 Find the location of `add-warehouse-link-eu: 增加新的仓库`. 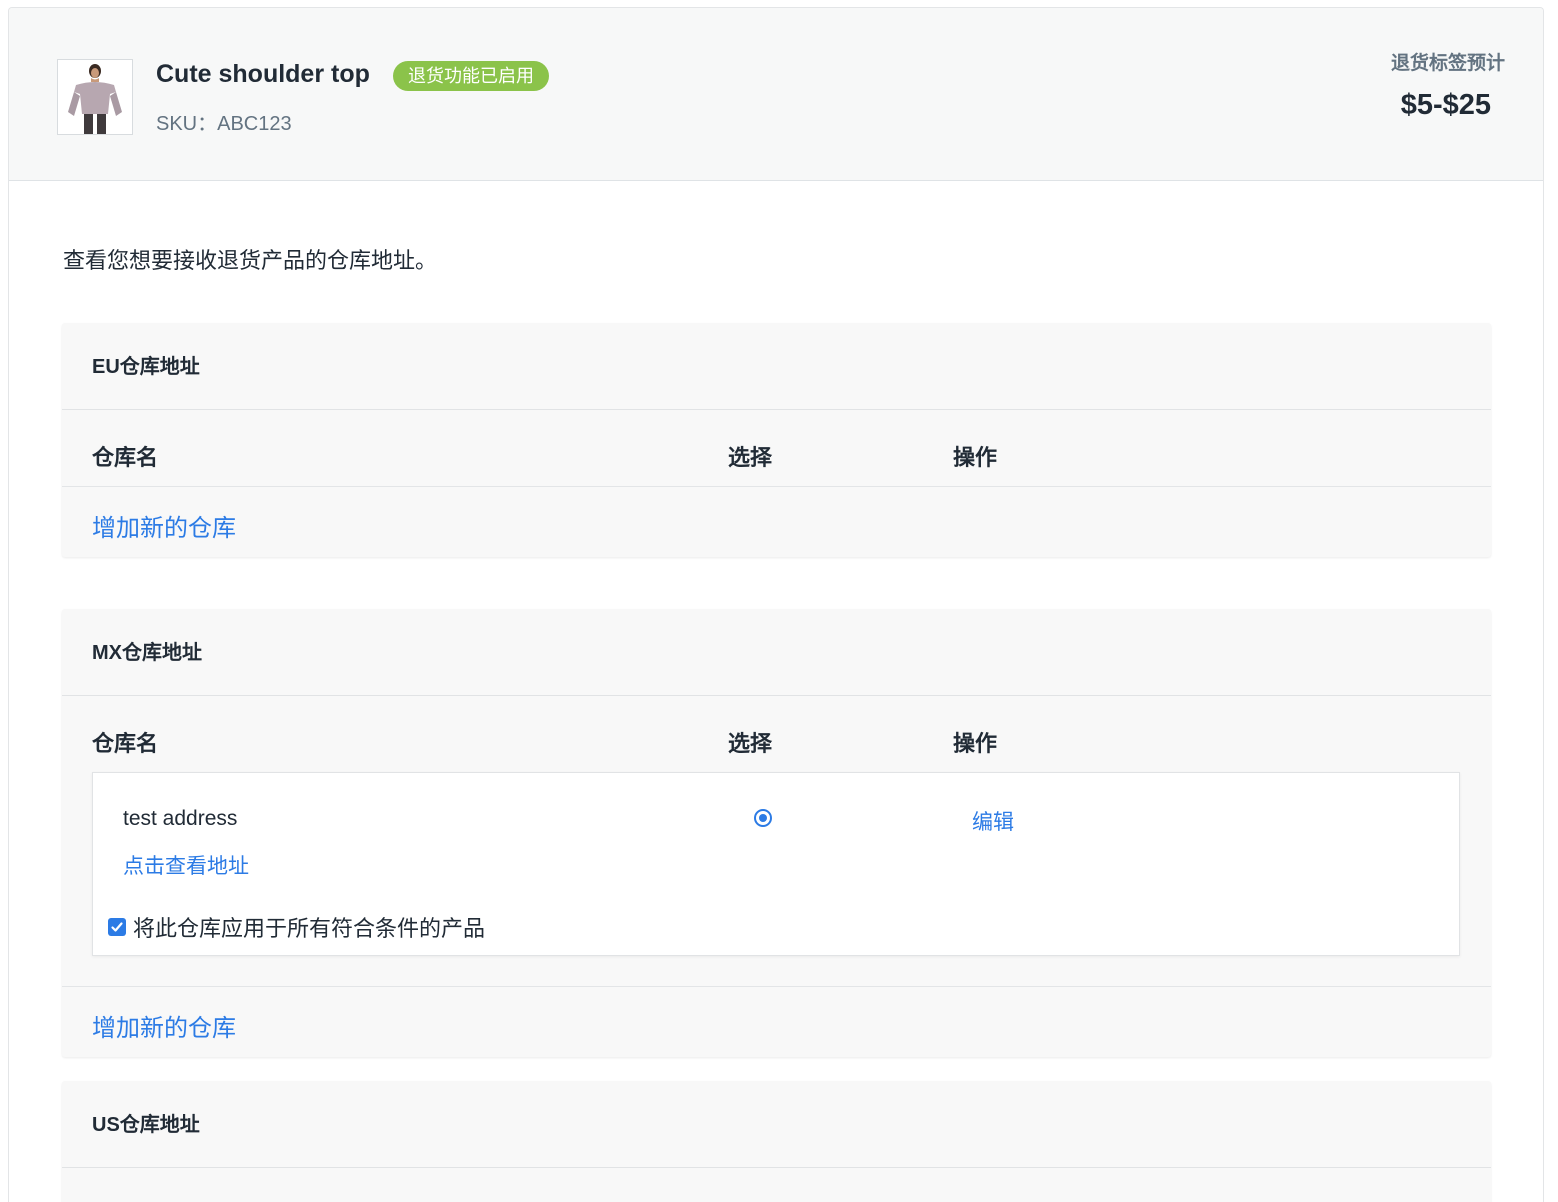

add-warehouse-link-eu: 增加新的仓库 is located at coordinates (164, 525).